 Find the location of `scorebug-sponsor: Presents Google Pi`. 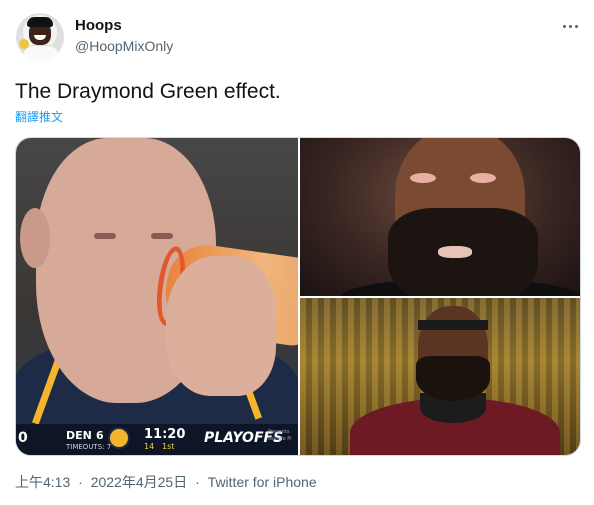

scorebug-sponsor: Presents Google Pi is located at coordinates (280, 435).